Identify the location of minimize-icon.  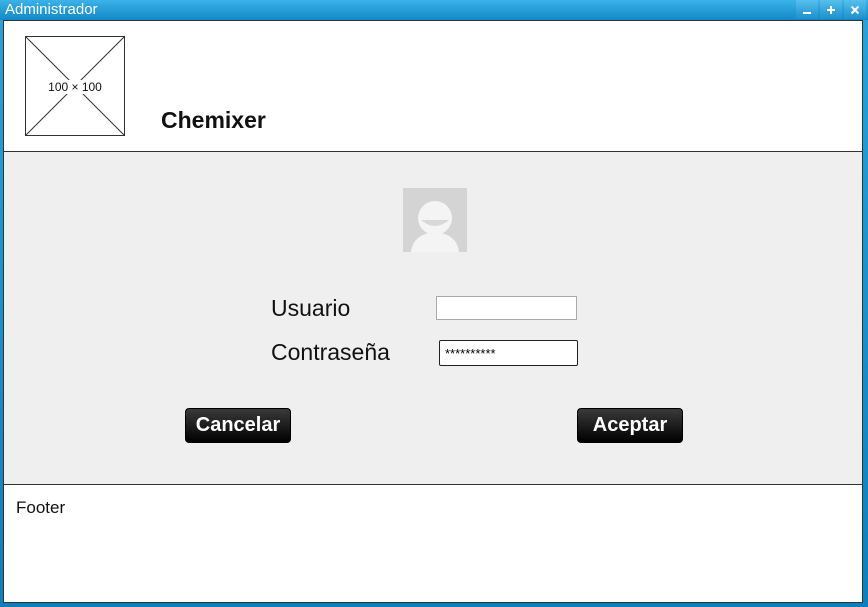
(807, 9).